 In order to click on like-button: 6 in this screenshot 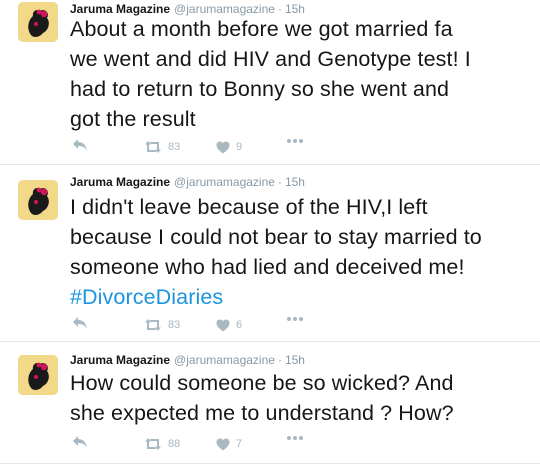, I will do `click(229, 325)`.